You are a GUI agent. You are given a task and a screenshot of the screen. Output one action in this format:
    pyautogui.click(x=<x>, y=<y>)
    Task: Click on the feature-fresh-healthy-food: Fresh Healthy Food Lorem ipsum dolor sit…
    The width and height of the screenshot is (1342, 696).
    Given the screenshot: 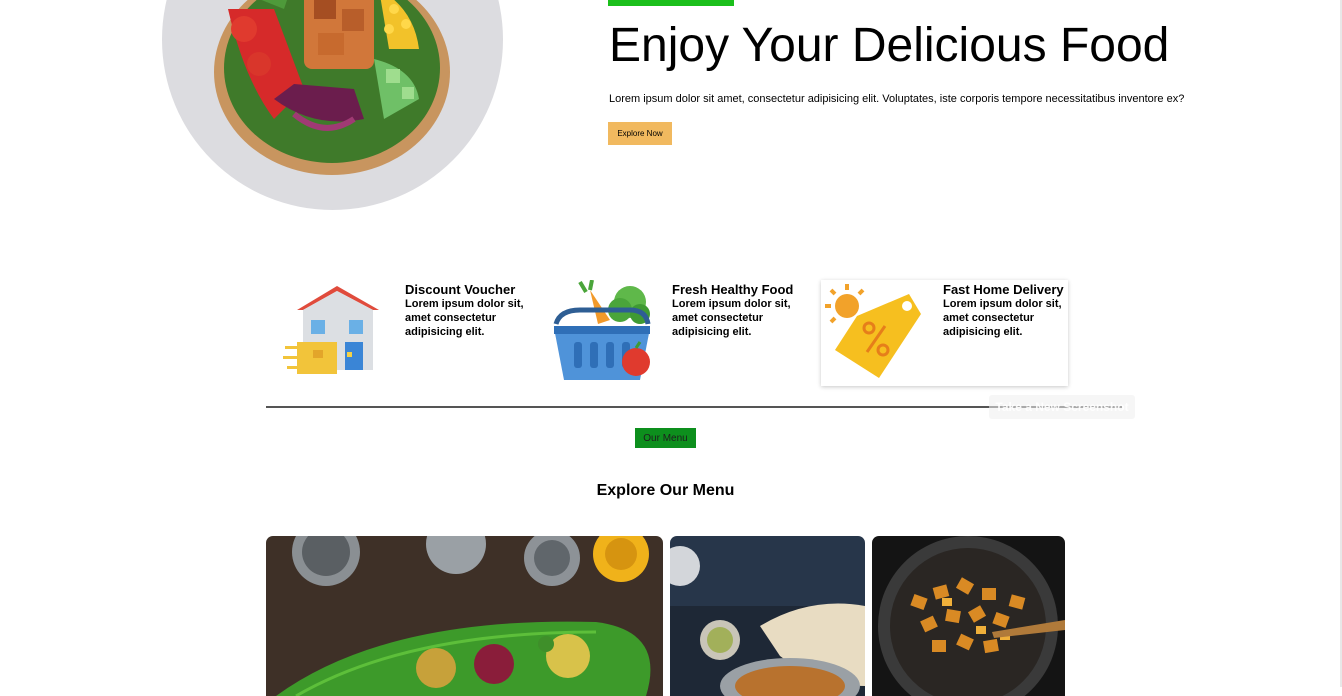 What is the action you would take?
    pyautogui.click(x=673, y=333)
    